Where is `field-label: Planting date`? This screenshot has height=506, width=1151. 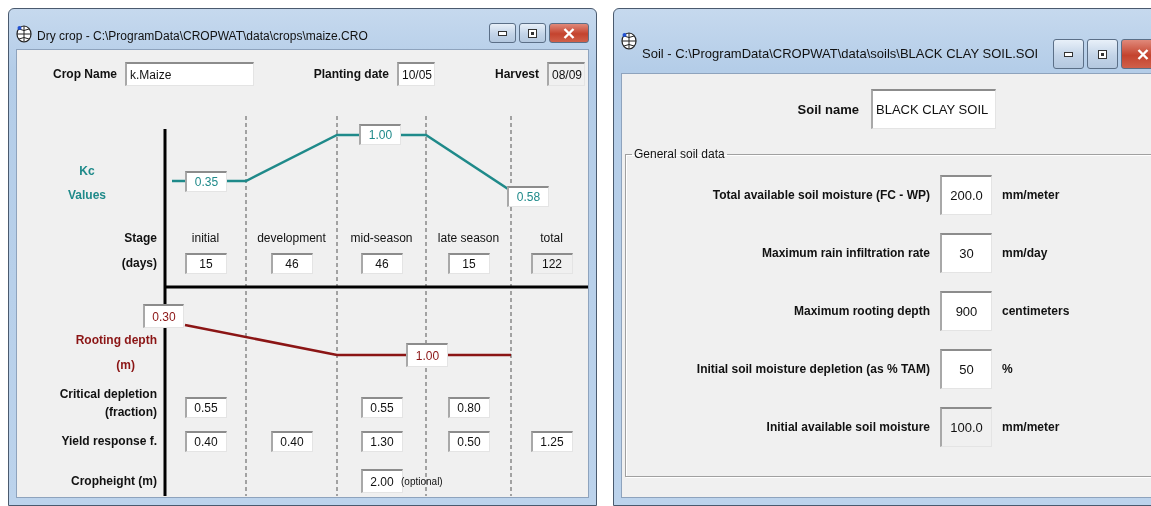 field-label: Planting date is located at coordinates (351, 74).